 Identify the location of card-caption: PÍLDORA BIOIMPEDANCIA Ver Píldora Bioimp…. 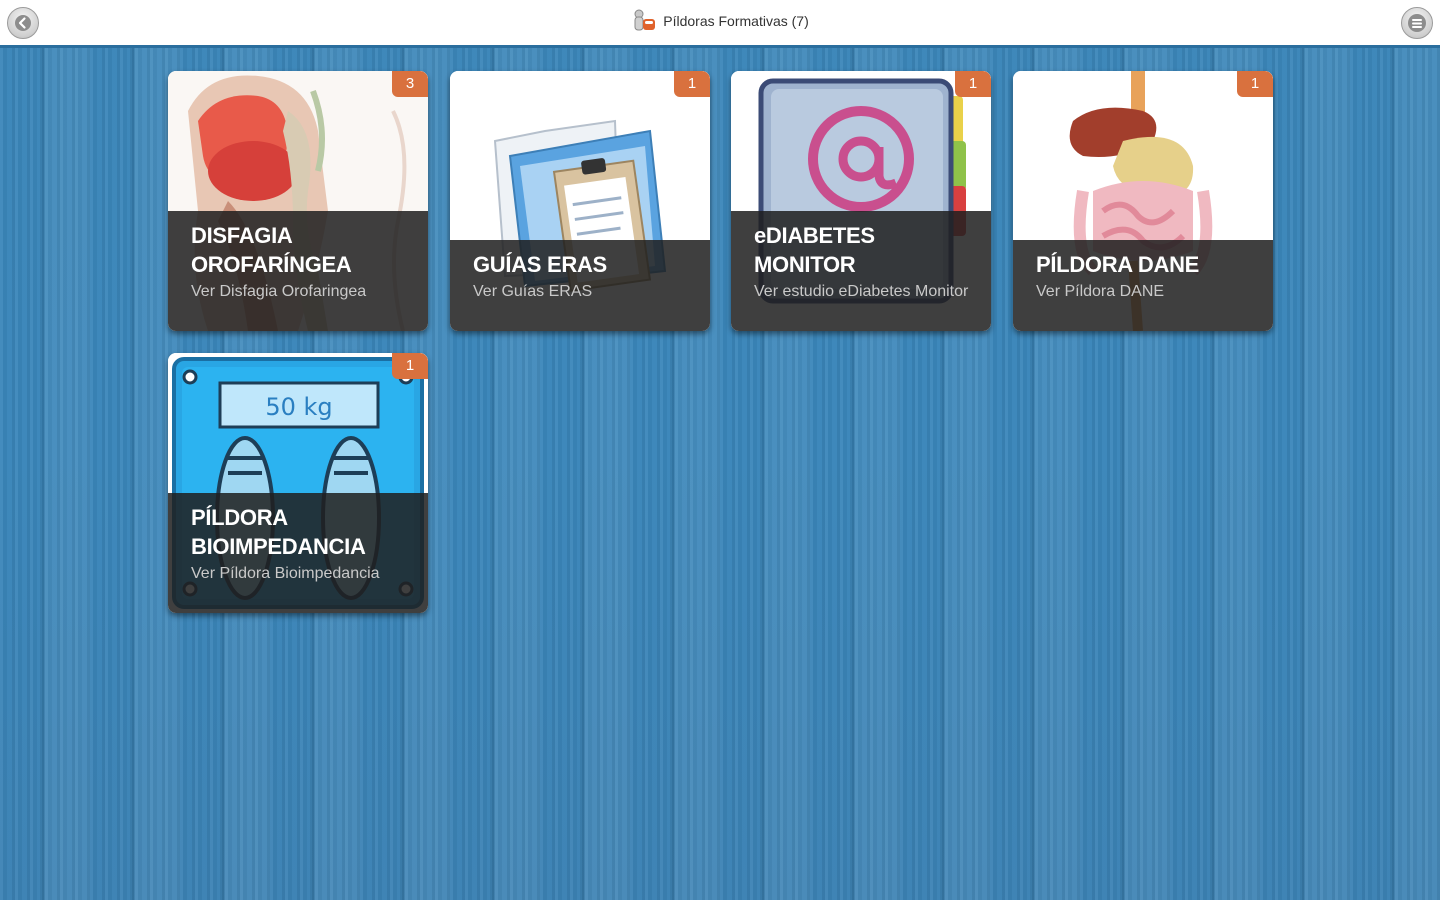
(298, 553).